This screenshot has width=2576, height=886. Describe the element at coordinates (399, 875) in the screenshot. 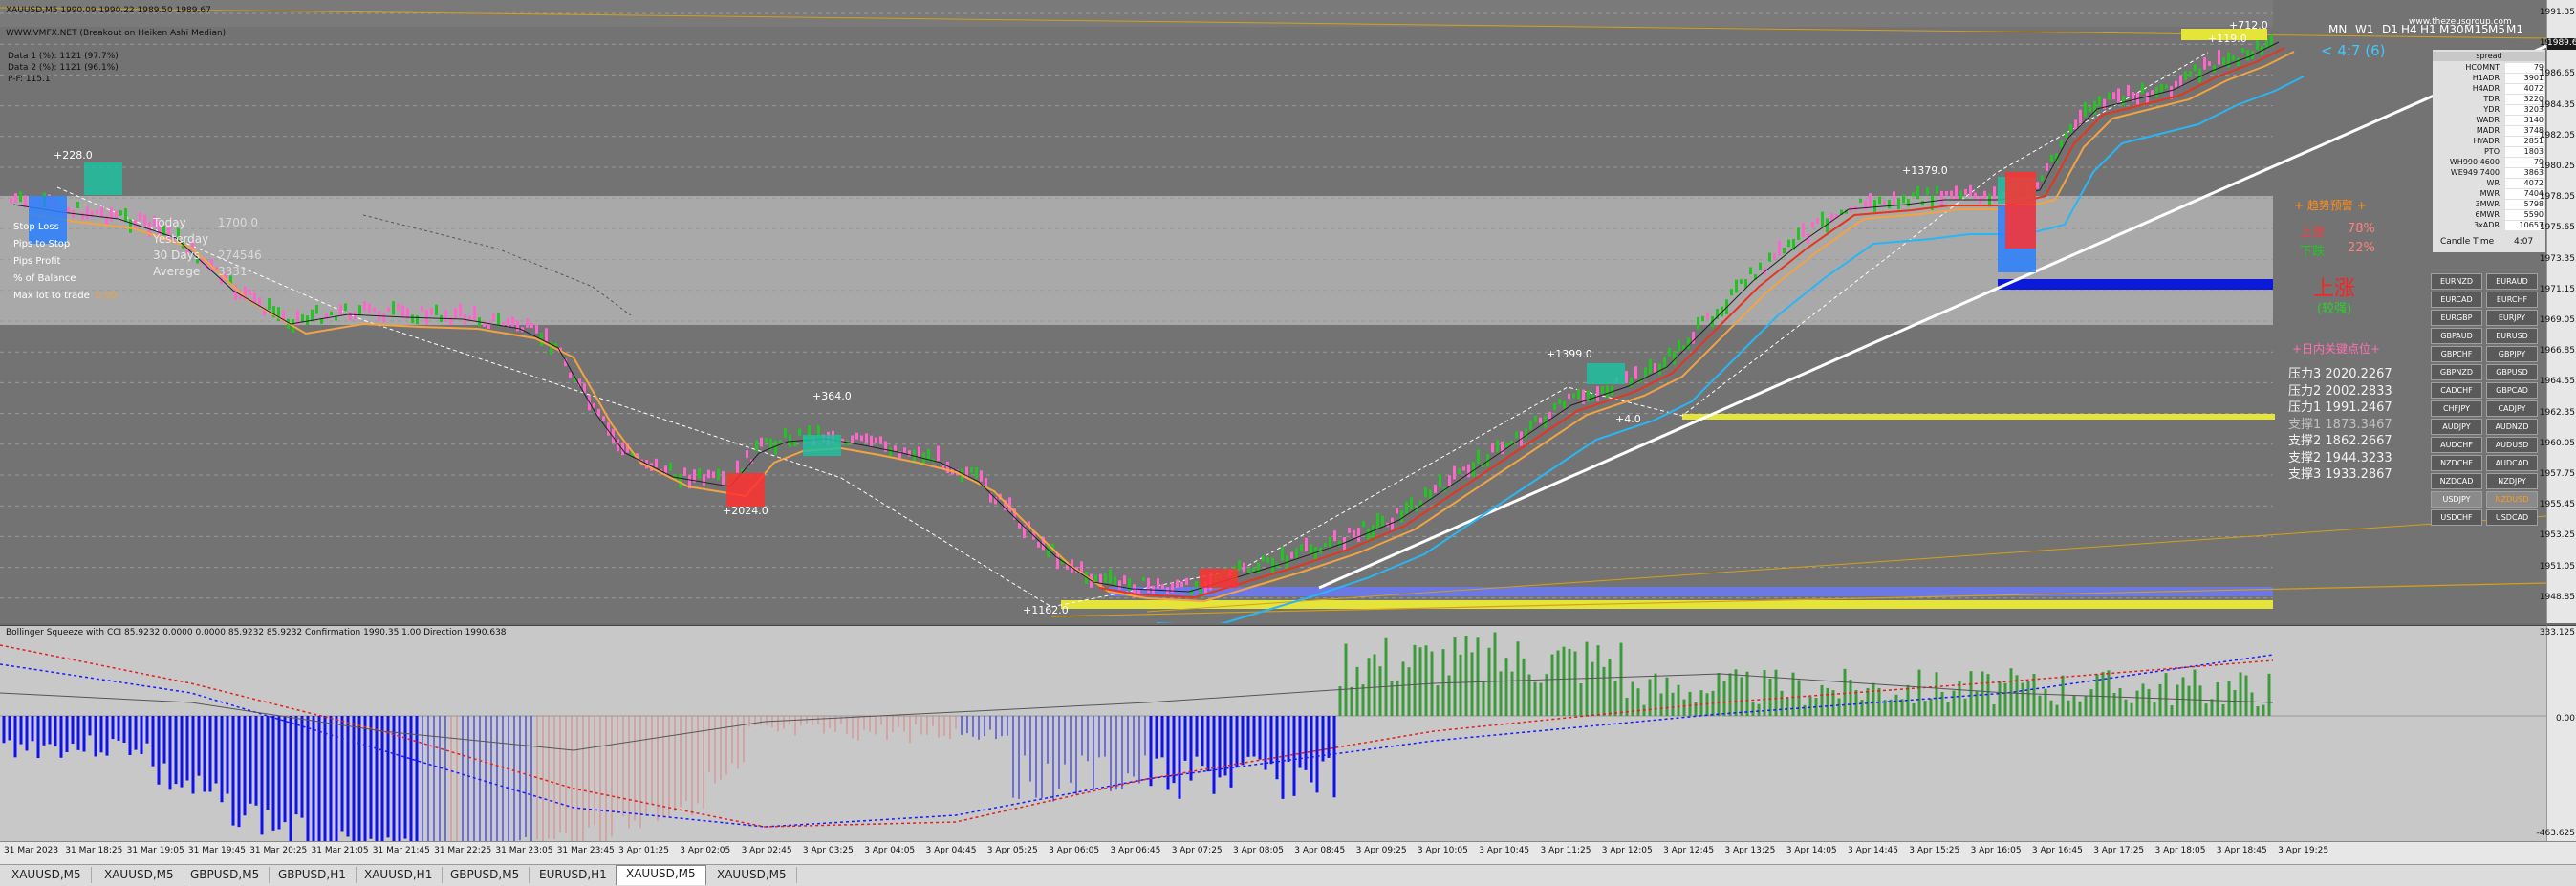

I see `chart-tab: XAUUSD,H1` at that location.